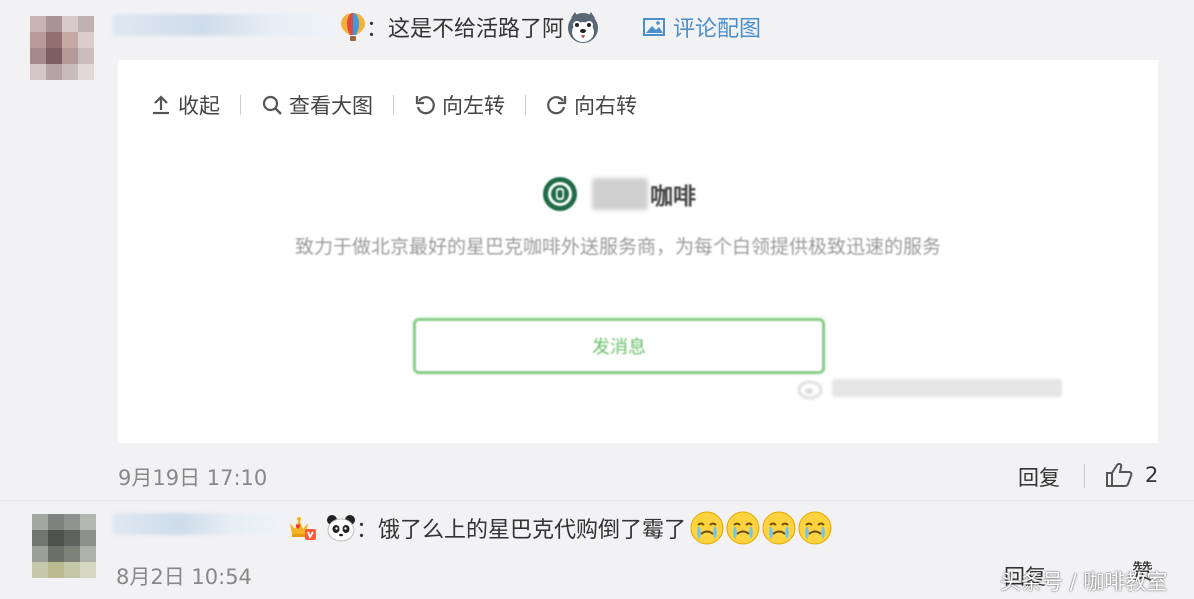 The height and width of the screenshot is (599, 1194). Describe the element at coordinates (605, 106) in the screenshot. I see `rotate-right-label: 向右转` at that location.